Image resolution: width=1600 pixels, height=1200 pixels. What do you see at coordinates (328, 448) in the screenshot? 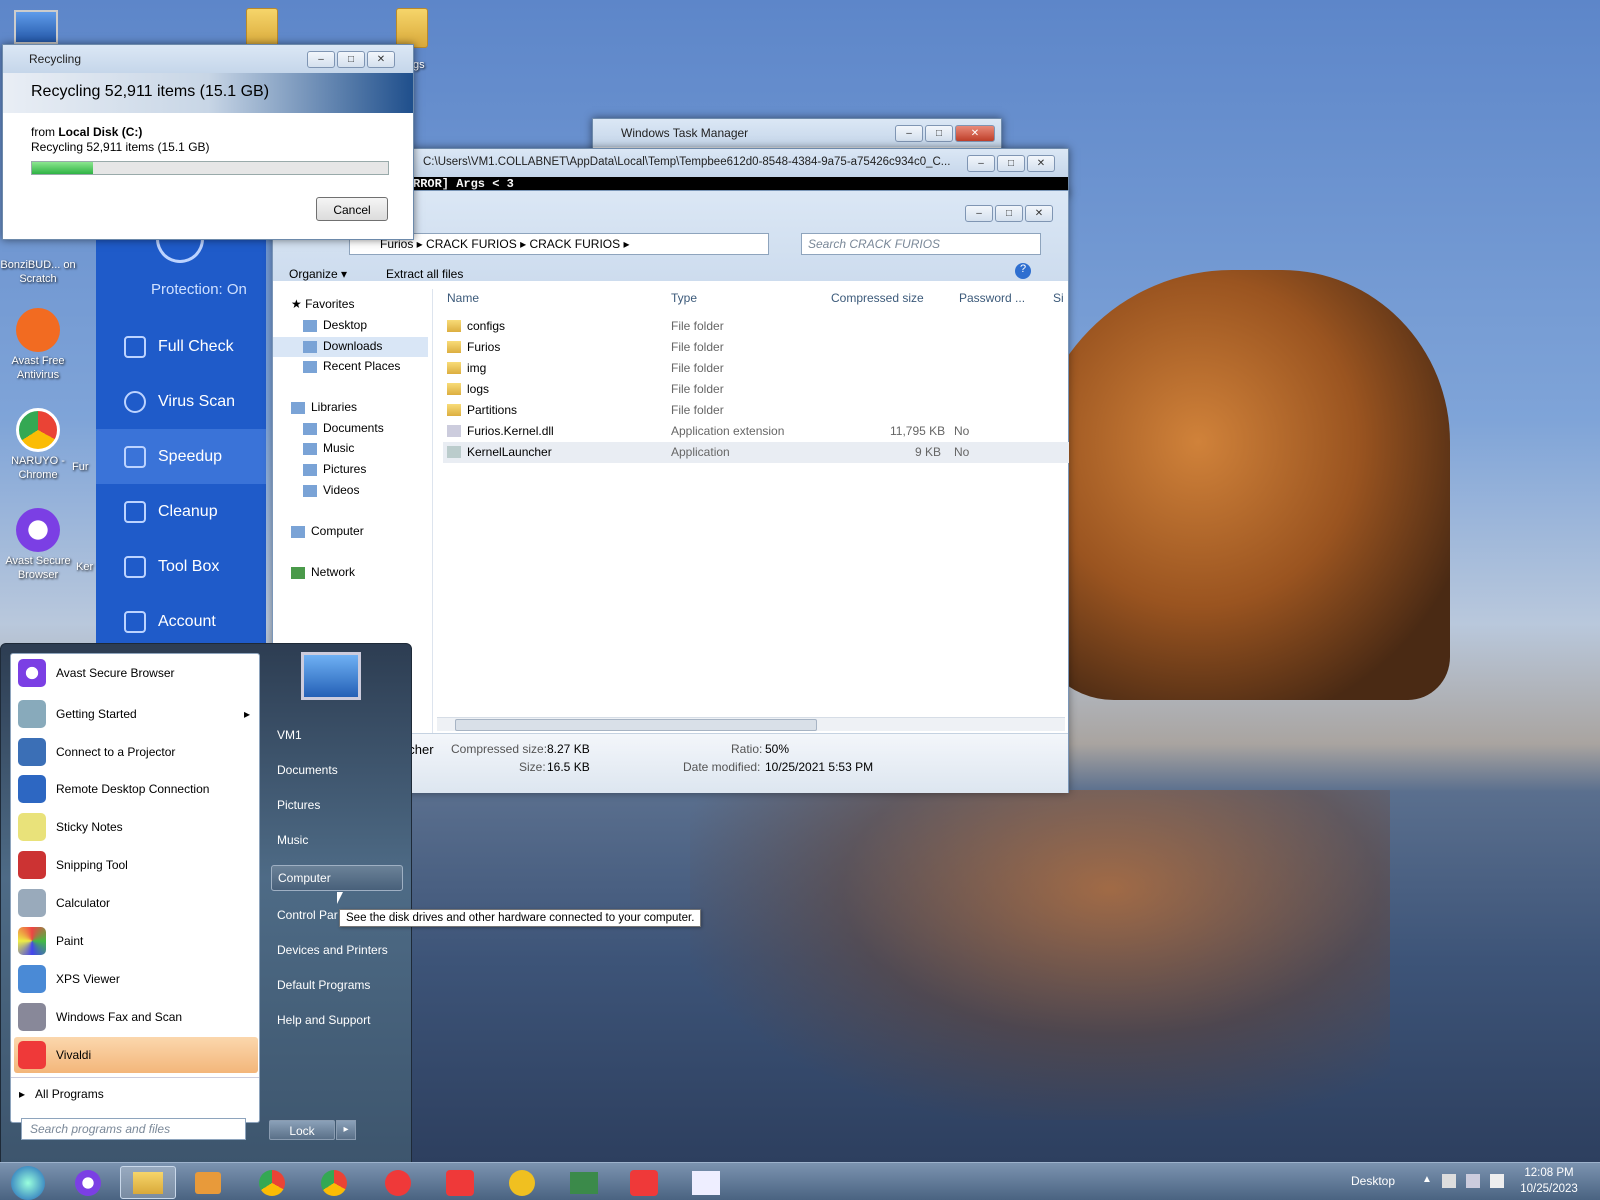
I see `nav-music: Music` at bounding box center [328, 448].